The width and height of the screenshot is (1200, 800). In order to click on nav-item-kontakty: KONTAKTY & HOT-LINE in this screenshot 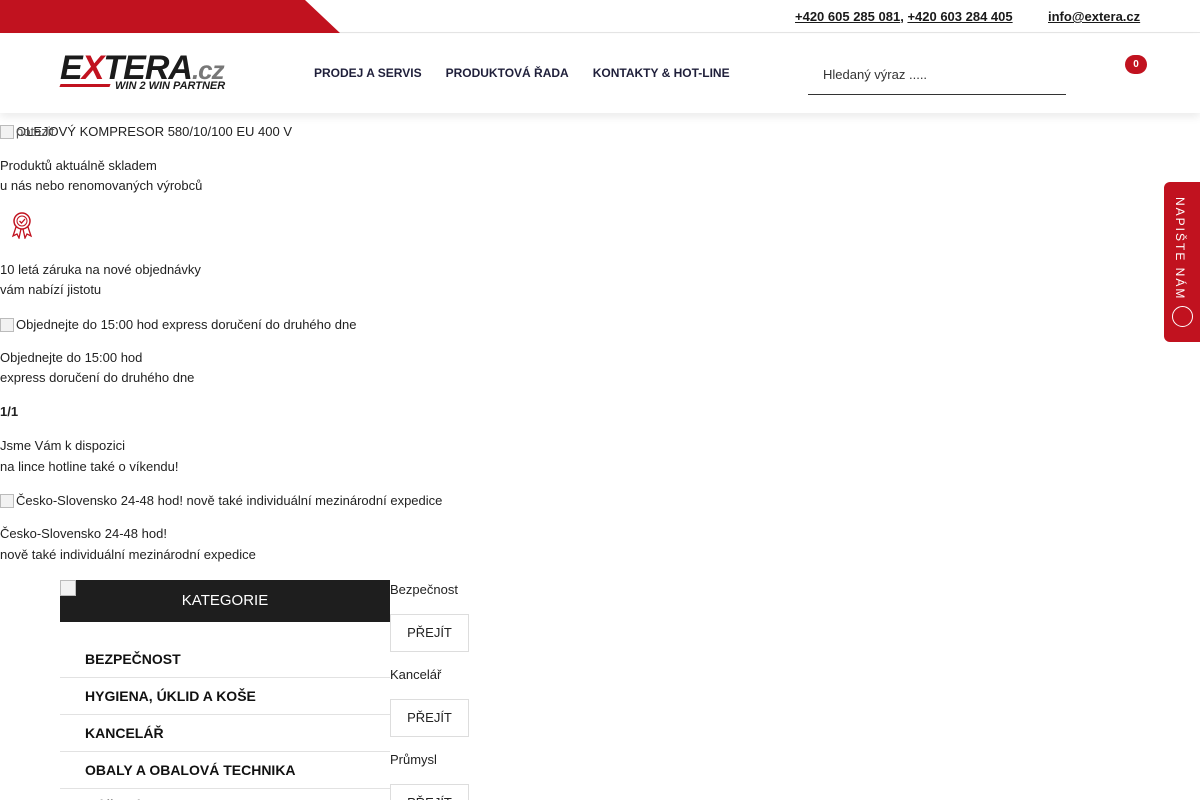, I will do `click(661, 73)`.